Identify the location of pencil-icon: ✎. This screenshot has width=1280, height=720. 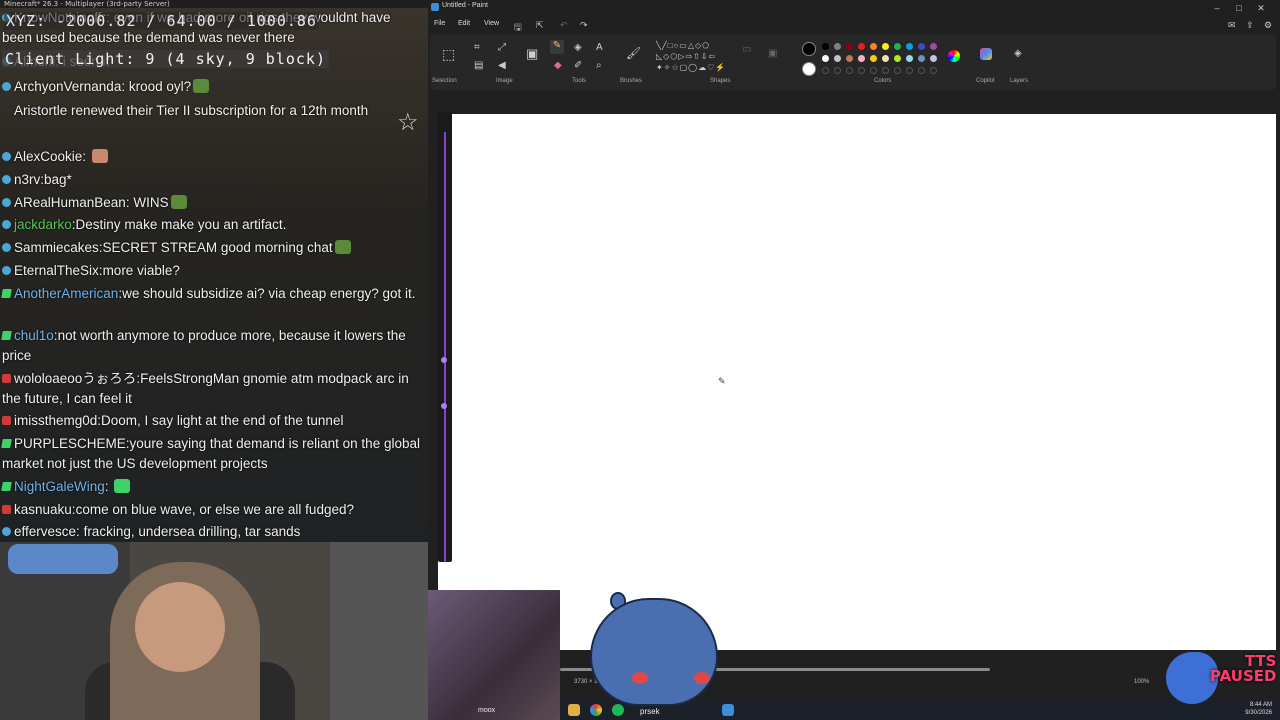
(557, 47).